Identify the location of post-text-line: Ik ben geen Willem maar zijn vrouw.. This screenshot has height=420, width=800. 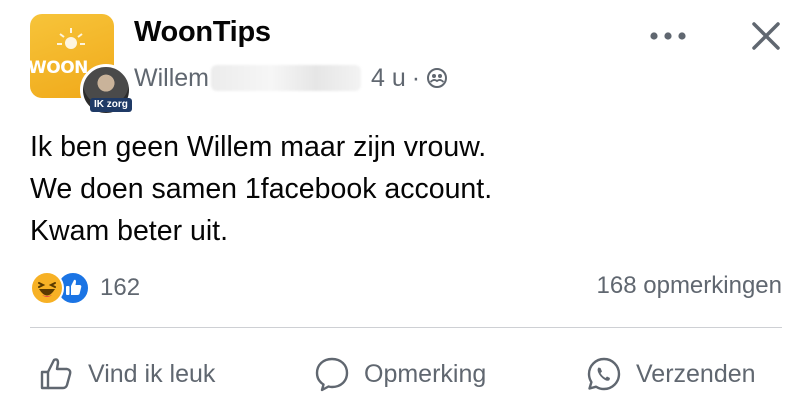
(258, 147).